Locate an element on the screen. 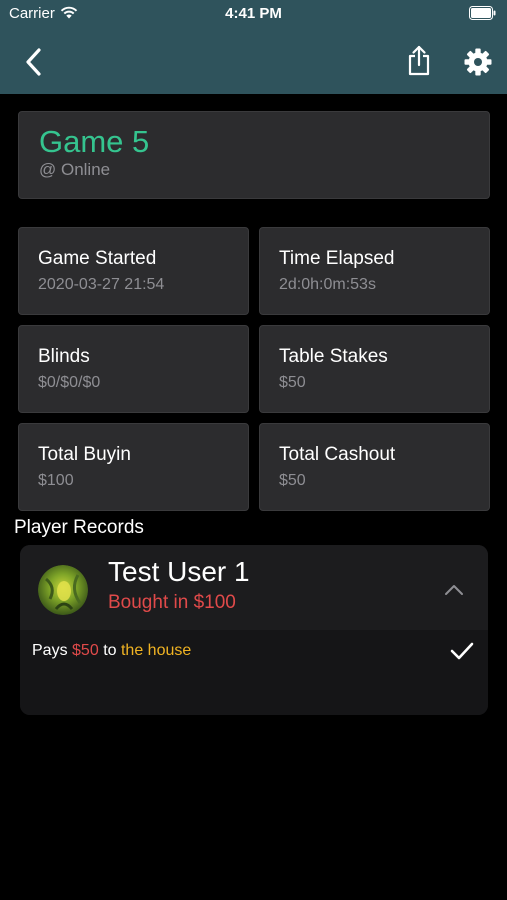 The width and height of the screenshot is (507, 900). player-record-details: Pays $50 to the house is located at coordinates (254, 672).